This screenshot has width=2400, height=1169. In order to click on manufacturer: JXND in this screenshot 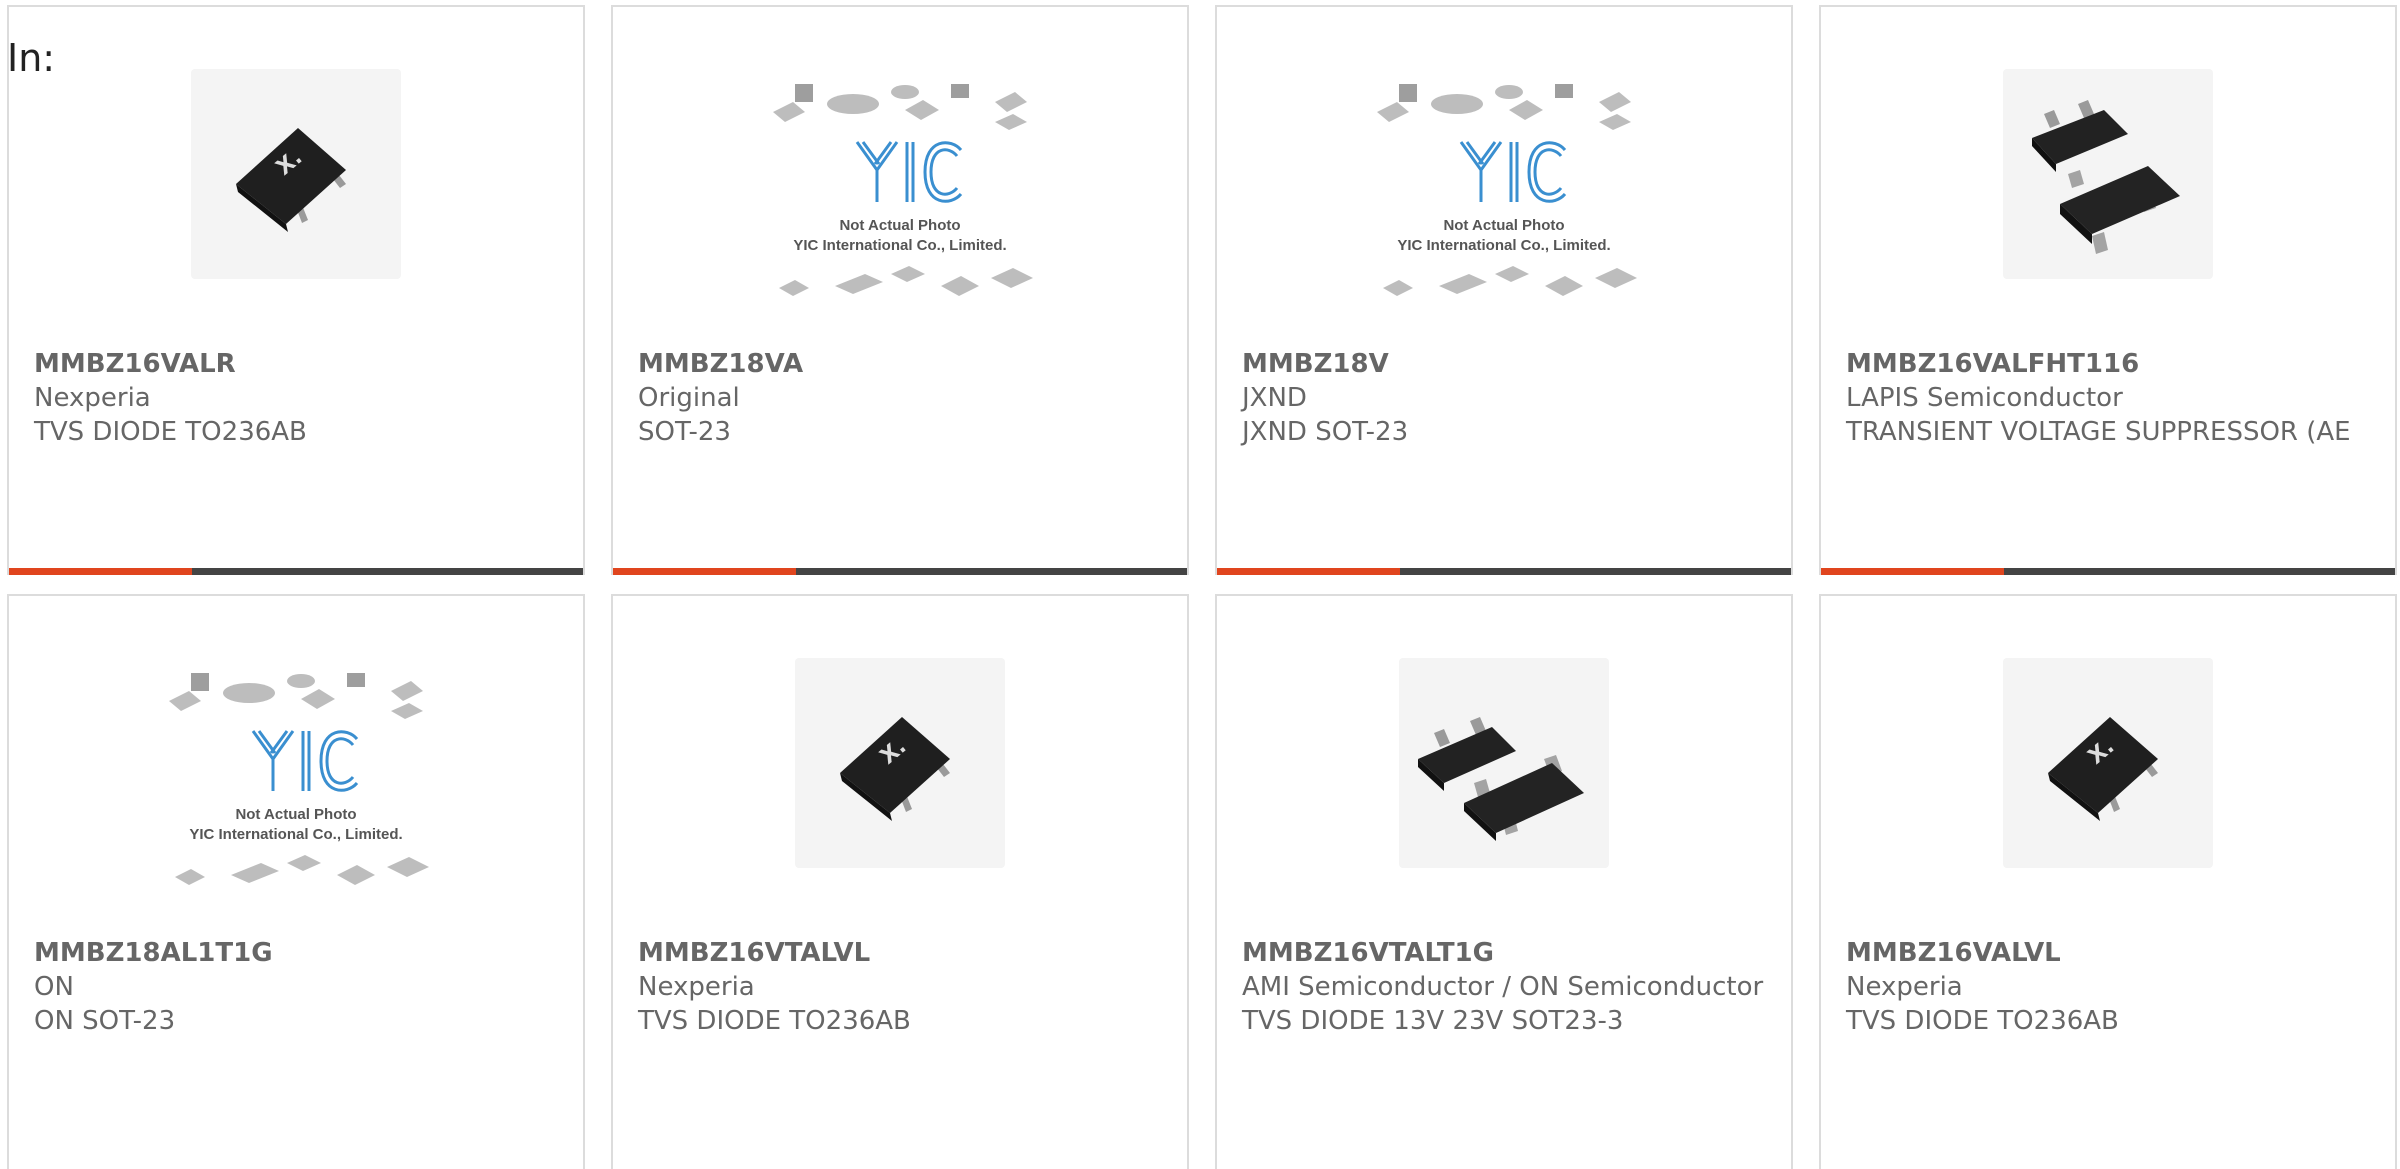, I will do `click(1274, 398)`.